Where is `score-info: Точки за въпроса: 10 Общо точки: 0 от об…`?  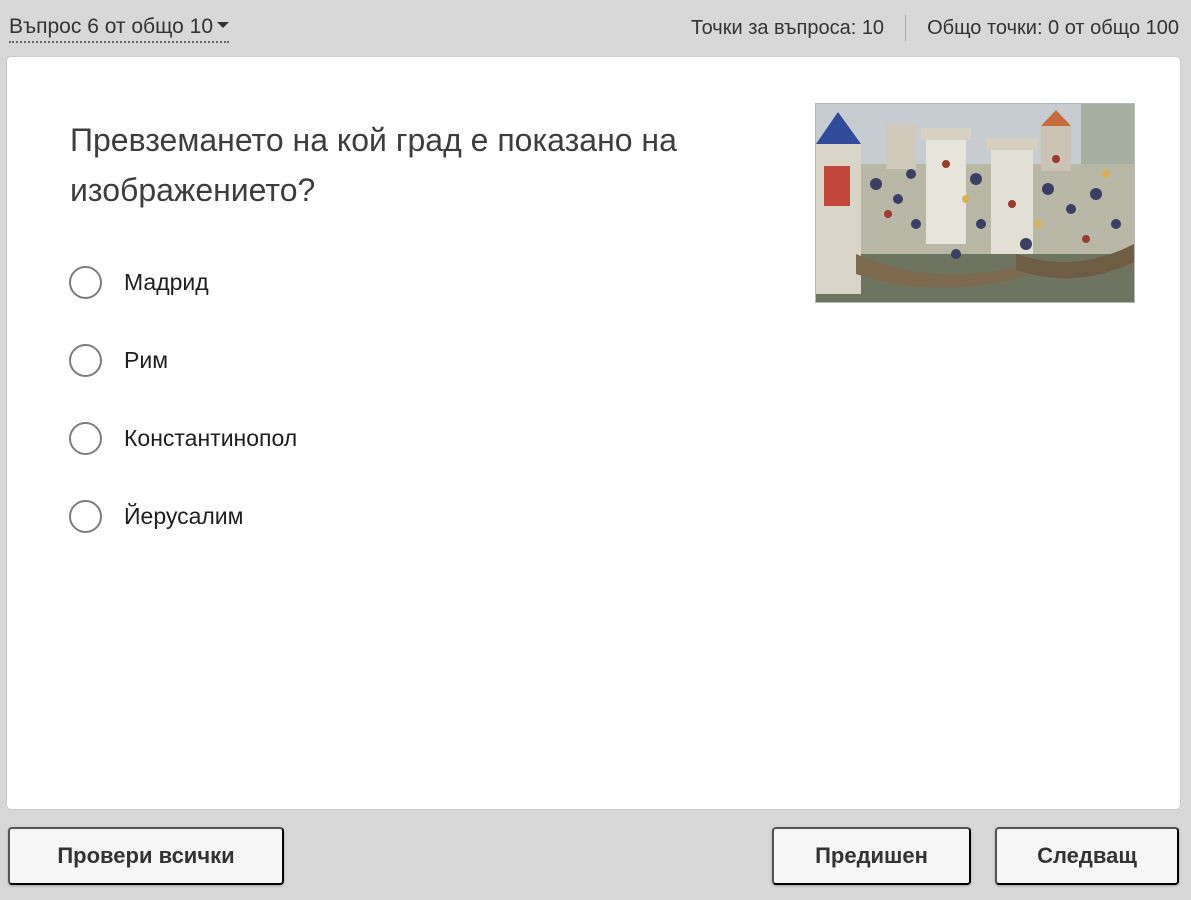
score-info: Точки за въпроса: 10 Общо точки: 0 от об… is located at coordinates (935, 28).